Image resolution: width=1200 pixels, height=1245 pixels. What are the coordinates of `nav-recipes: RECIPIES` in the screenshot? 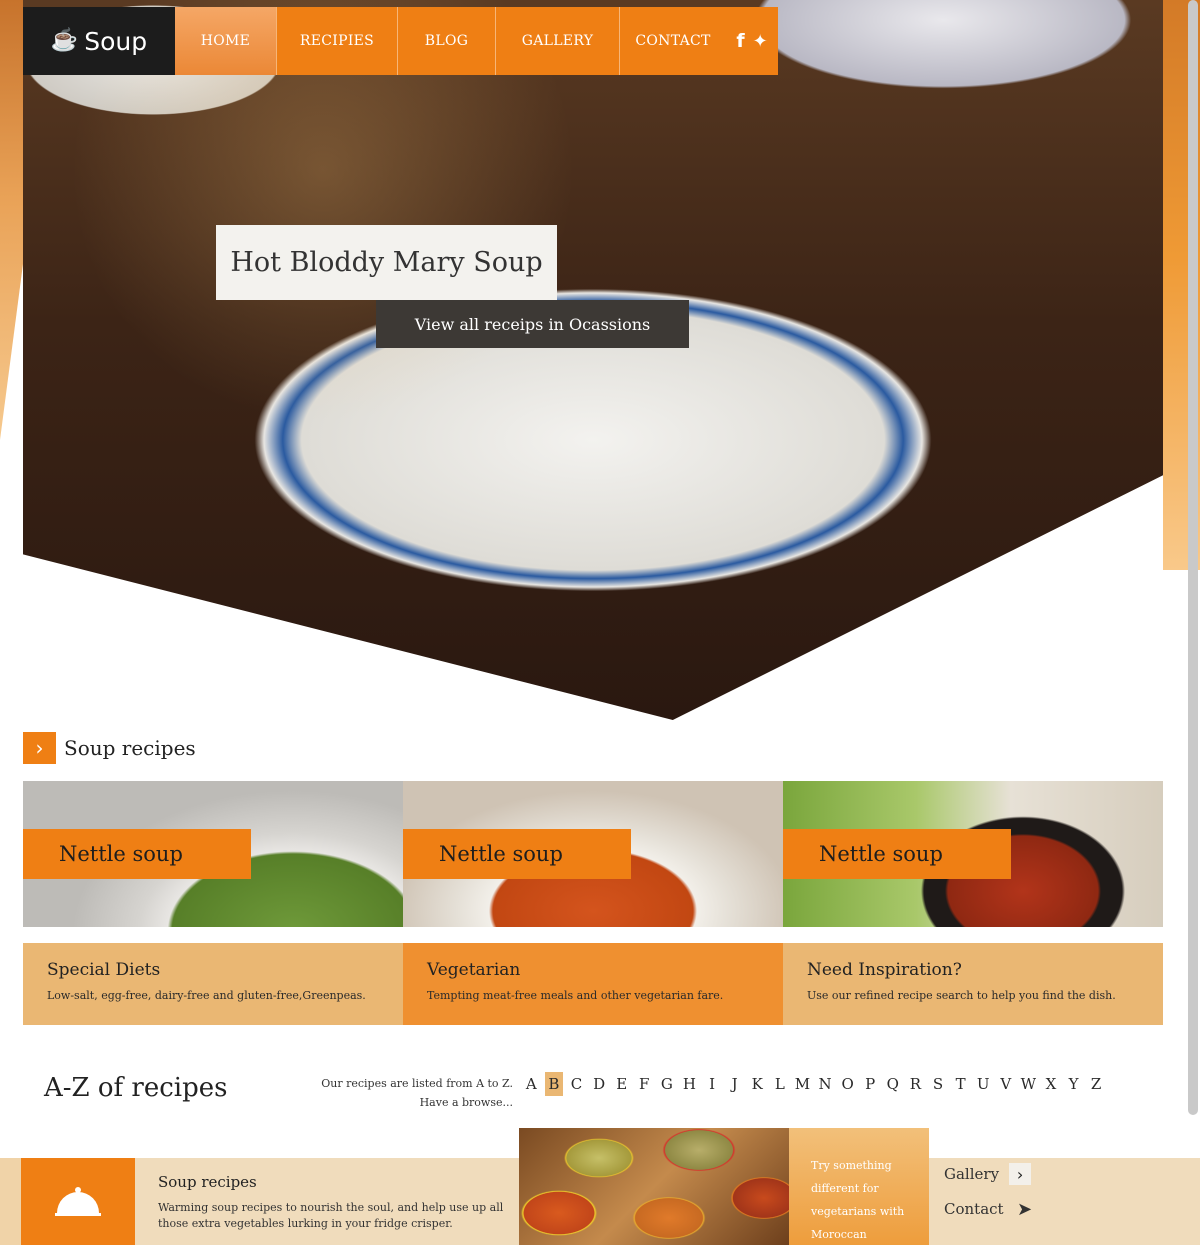 It's located at (337, 41).